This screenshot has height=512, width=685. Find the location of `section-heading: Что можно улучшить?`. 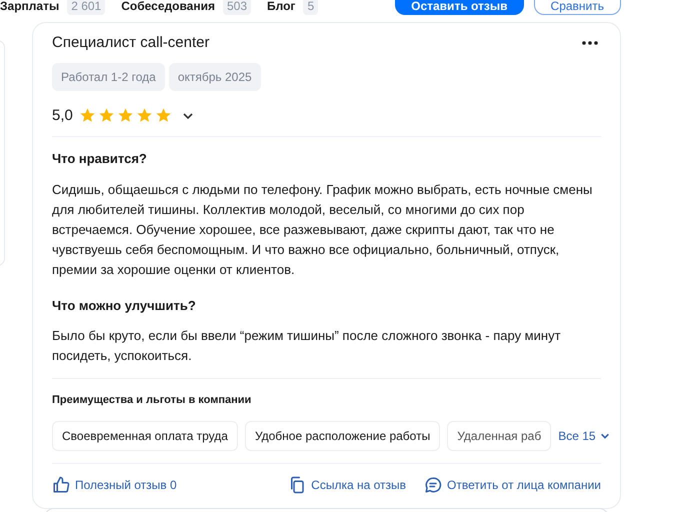

section-heading: Что можно улучшить? is located at coordinates (124, 305).